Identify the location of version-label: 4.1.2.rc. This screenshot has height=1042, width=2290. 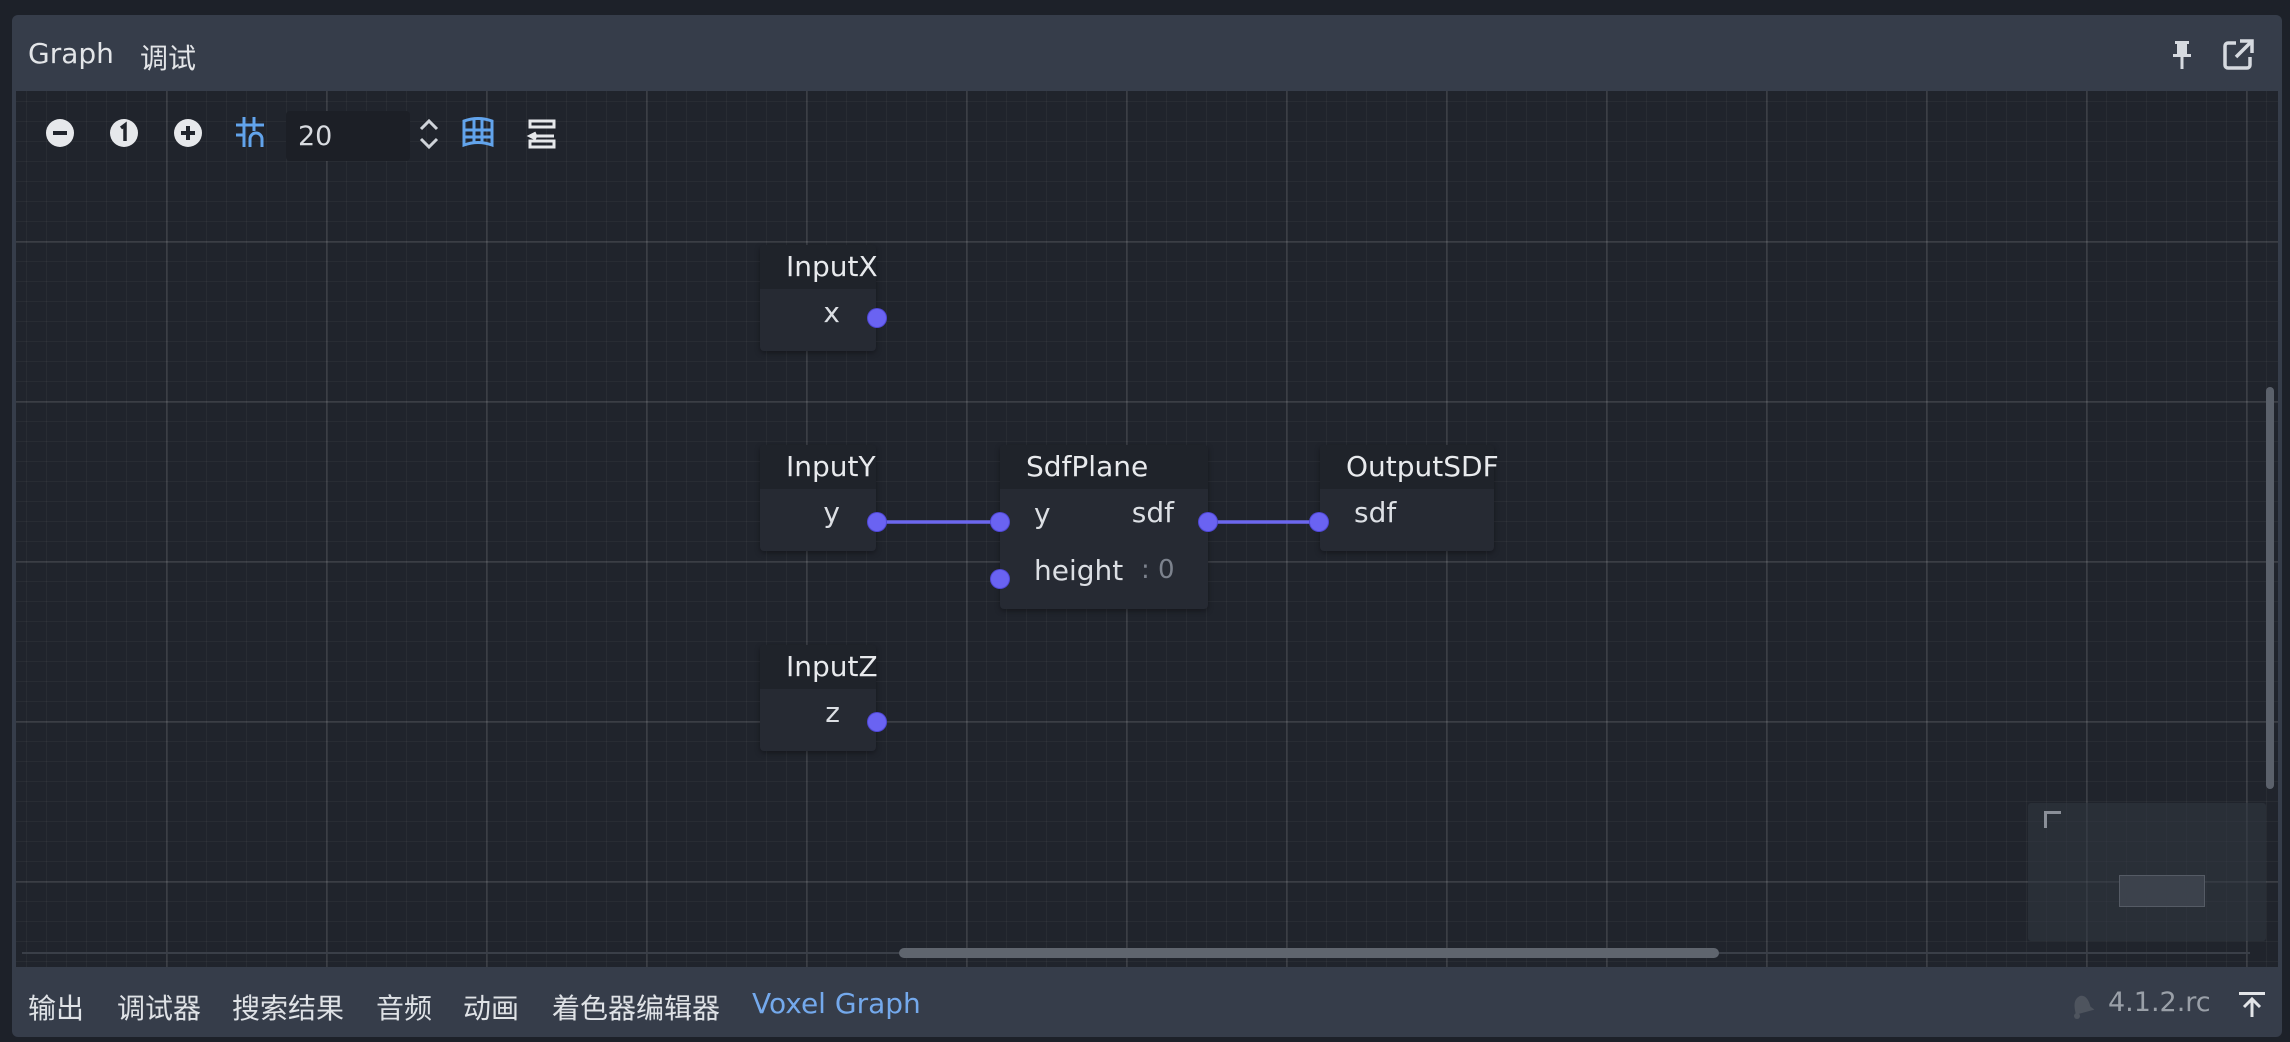
(2159, 1002).